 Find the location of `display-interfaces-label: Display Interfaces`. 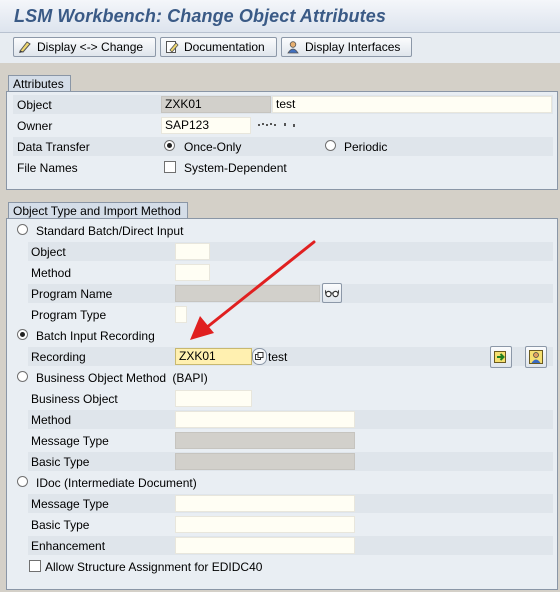

display-interfaces-label: Display Interfaces is located at coordinates (353, 47).